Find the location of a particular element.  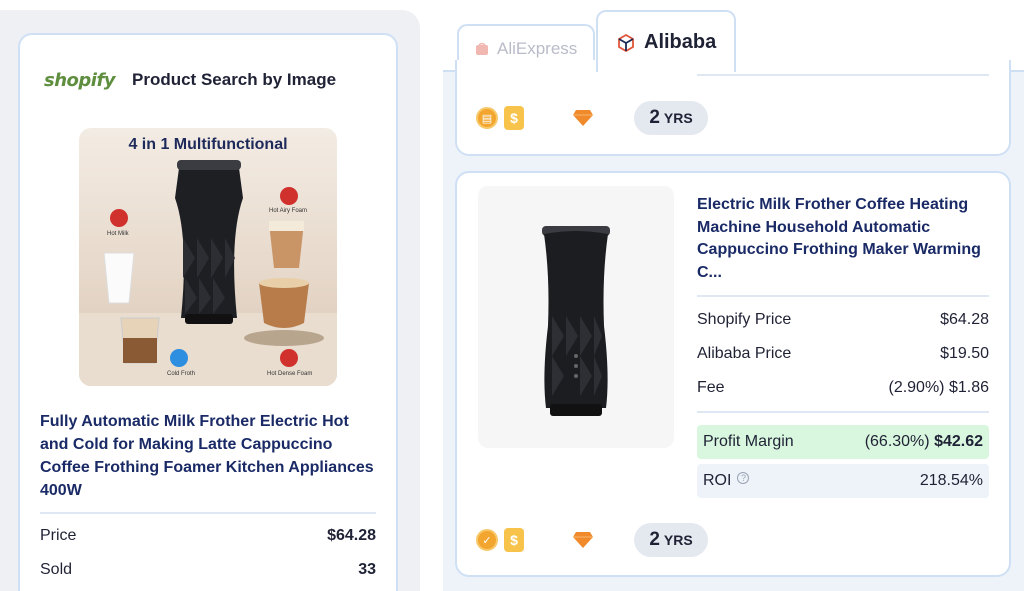

row-shopify-price: Shopify Price $64.28 is located at coordinates (843, 320).